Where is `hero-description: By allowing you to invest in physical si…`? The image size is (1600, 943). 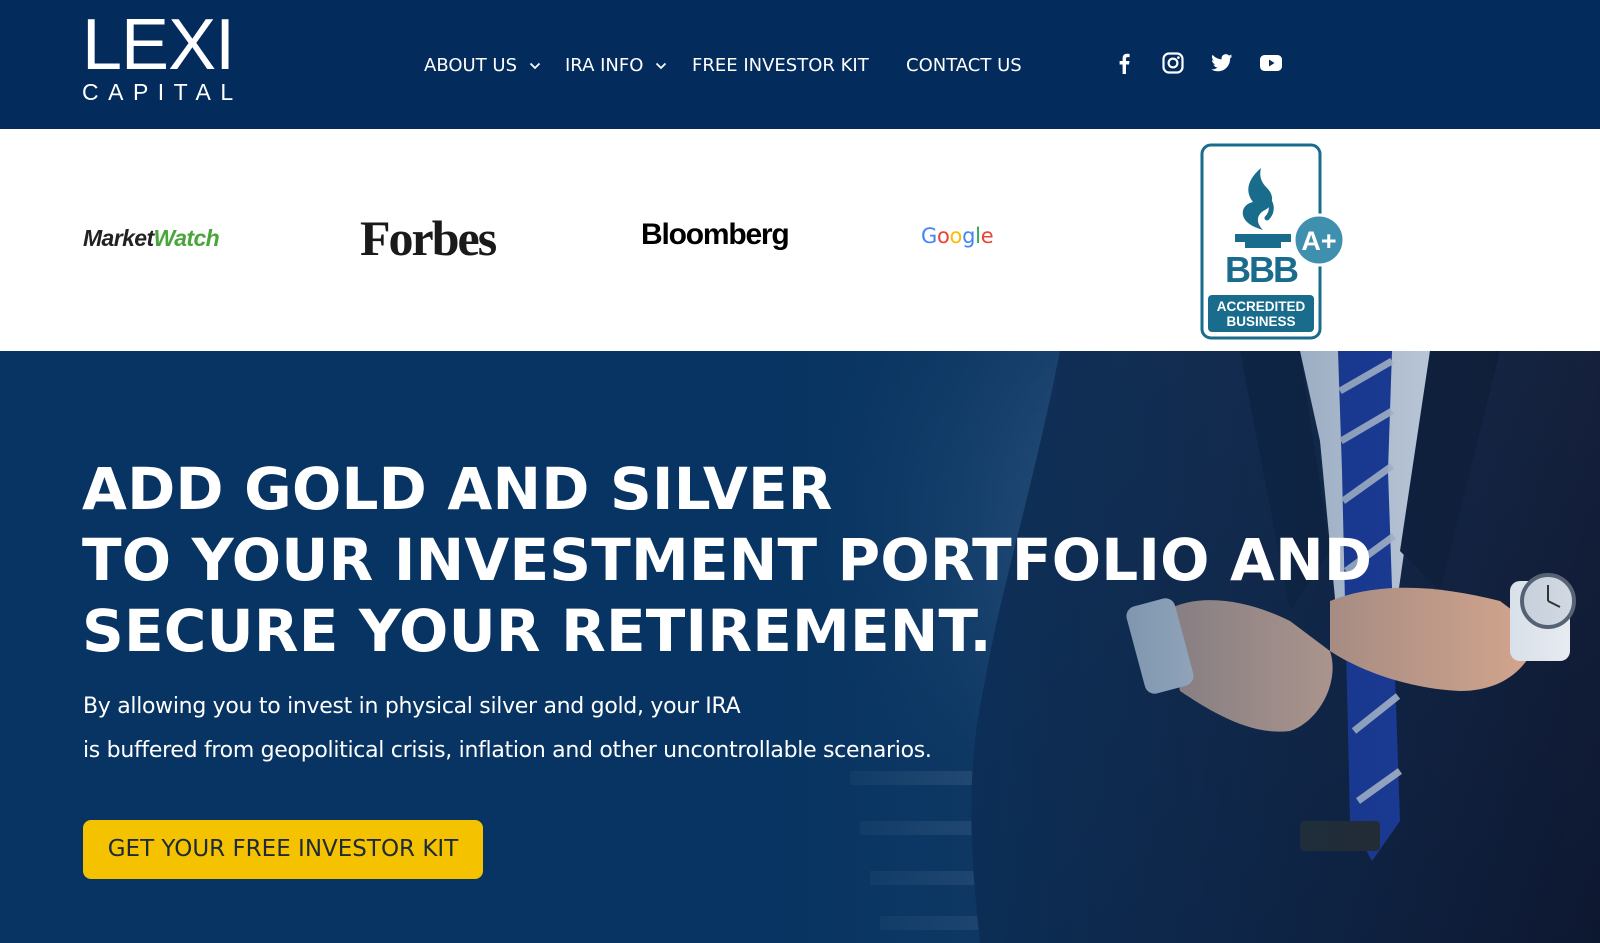 hero-description: By allowing you to invest in physical si… is located at coordinates (507, 729).